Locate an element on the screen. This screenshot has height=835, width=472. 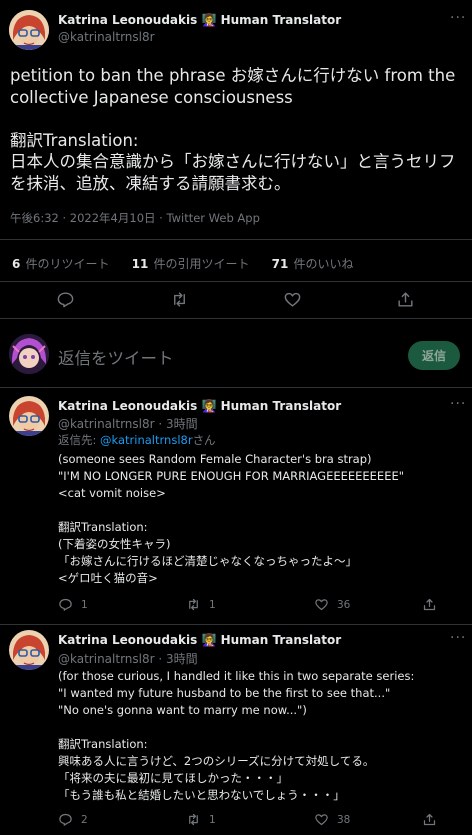
retweets-stat: 6 件のリツイート is located at coordinates (60, 262).